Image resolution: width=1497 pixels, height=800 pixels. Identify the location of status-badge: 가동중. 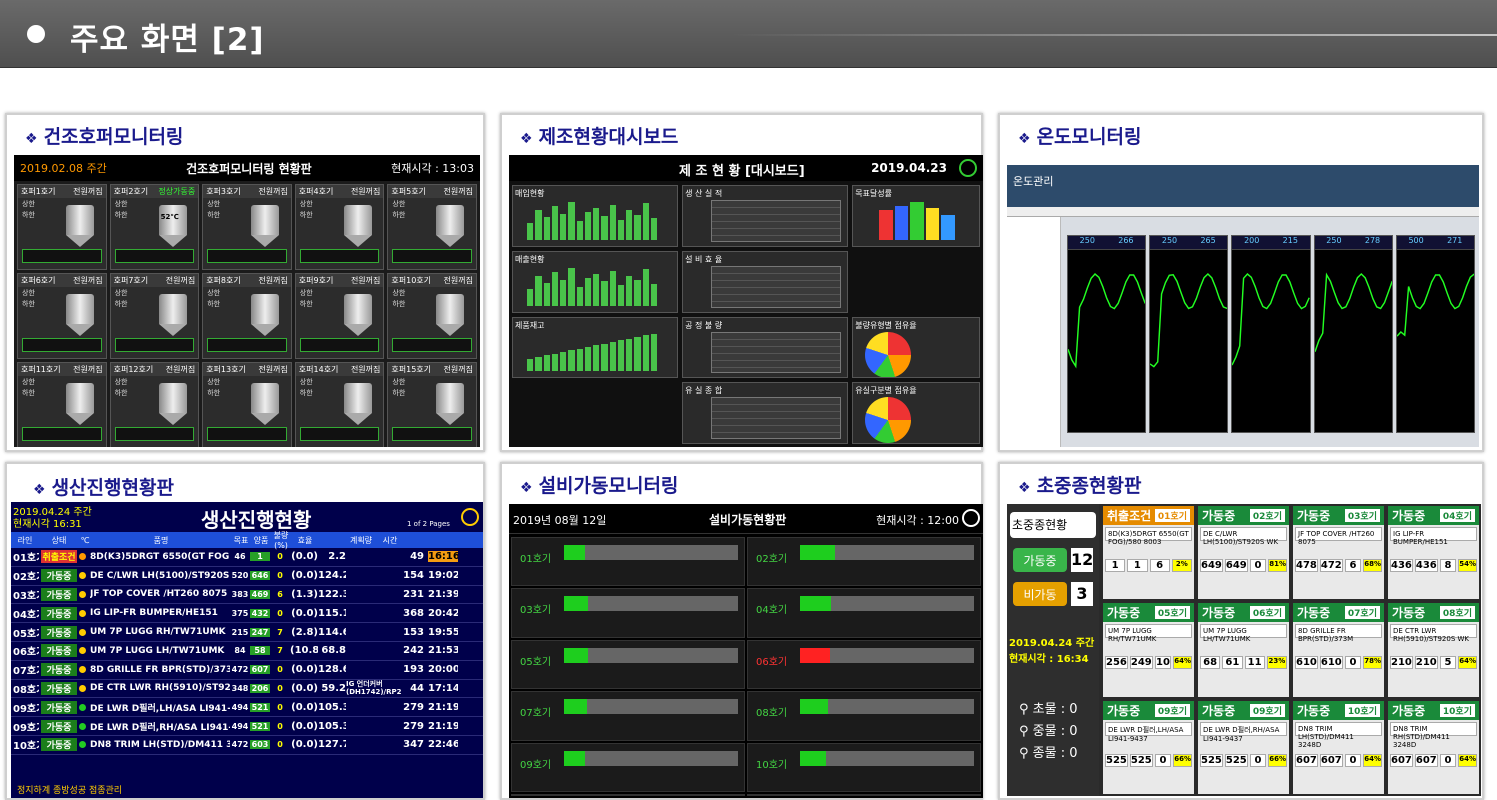
(59, 707).